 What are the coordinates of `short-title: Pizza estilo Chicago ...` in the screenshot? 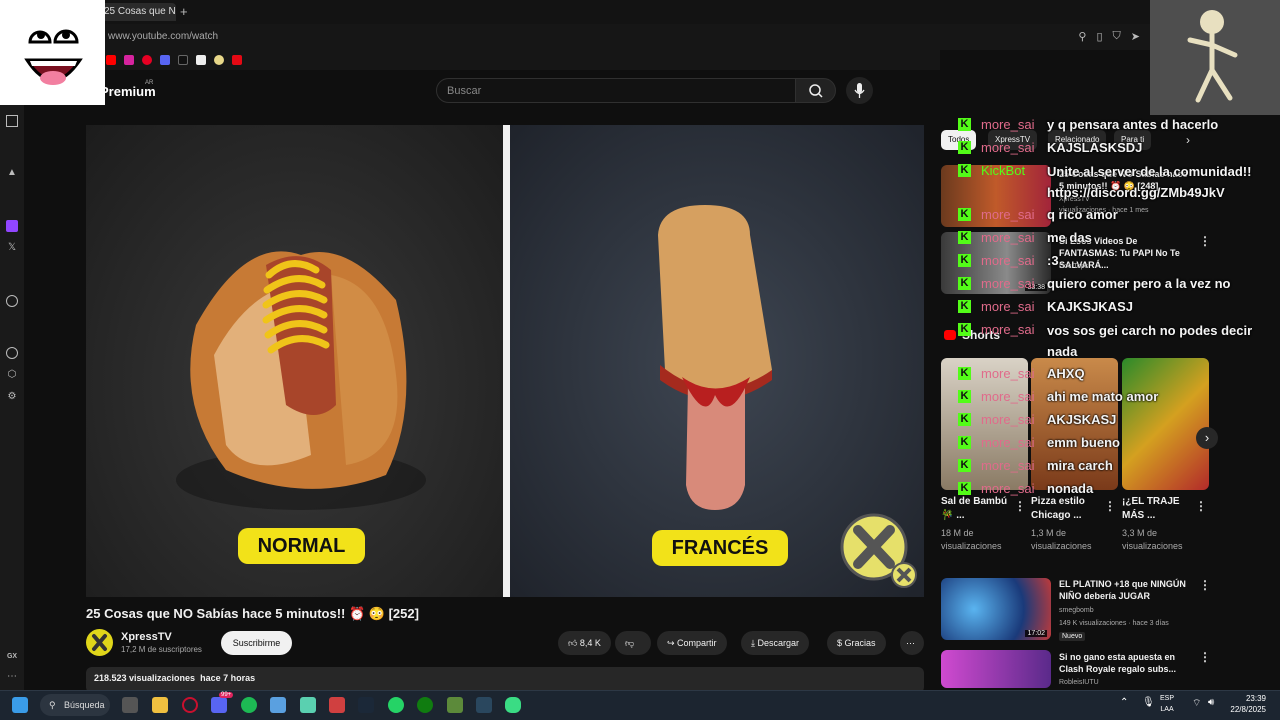 It's located at (1071, 509).